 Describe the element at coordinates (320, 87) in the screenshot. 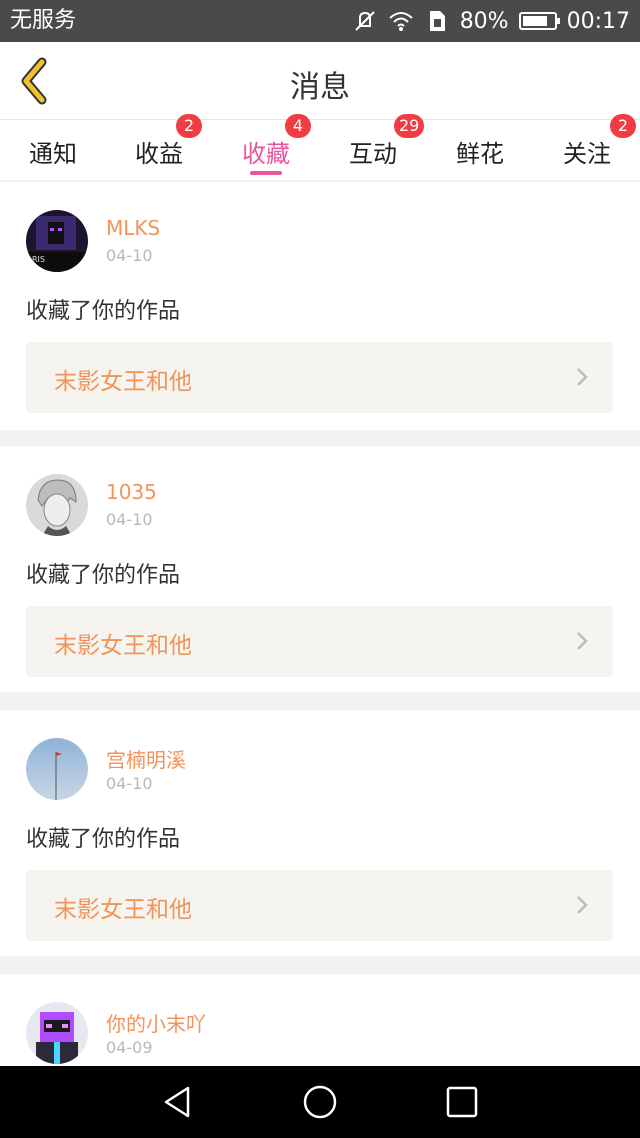

I see `page-title: 消息` at that location.